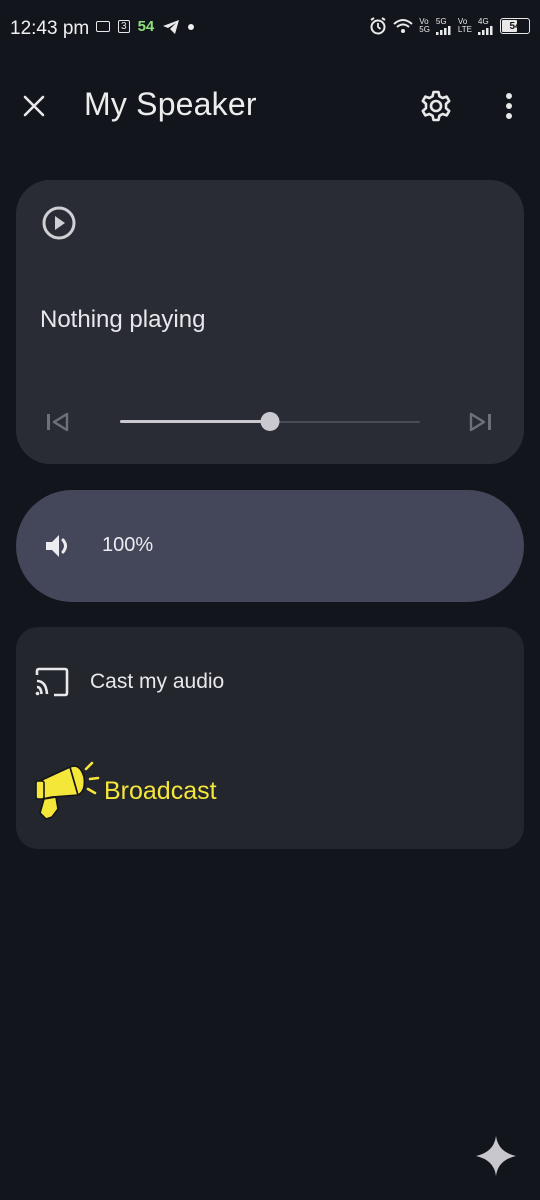 The height and width of the screenshot is (1200, 540). What do you see at coordinates (378, 26) in the screenshot?
I see `alarm-icon` at bounding box center [378, 26].